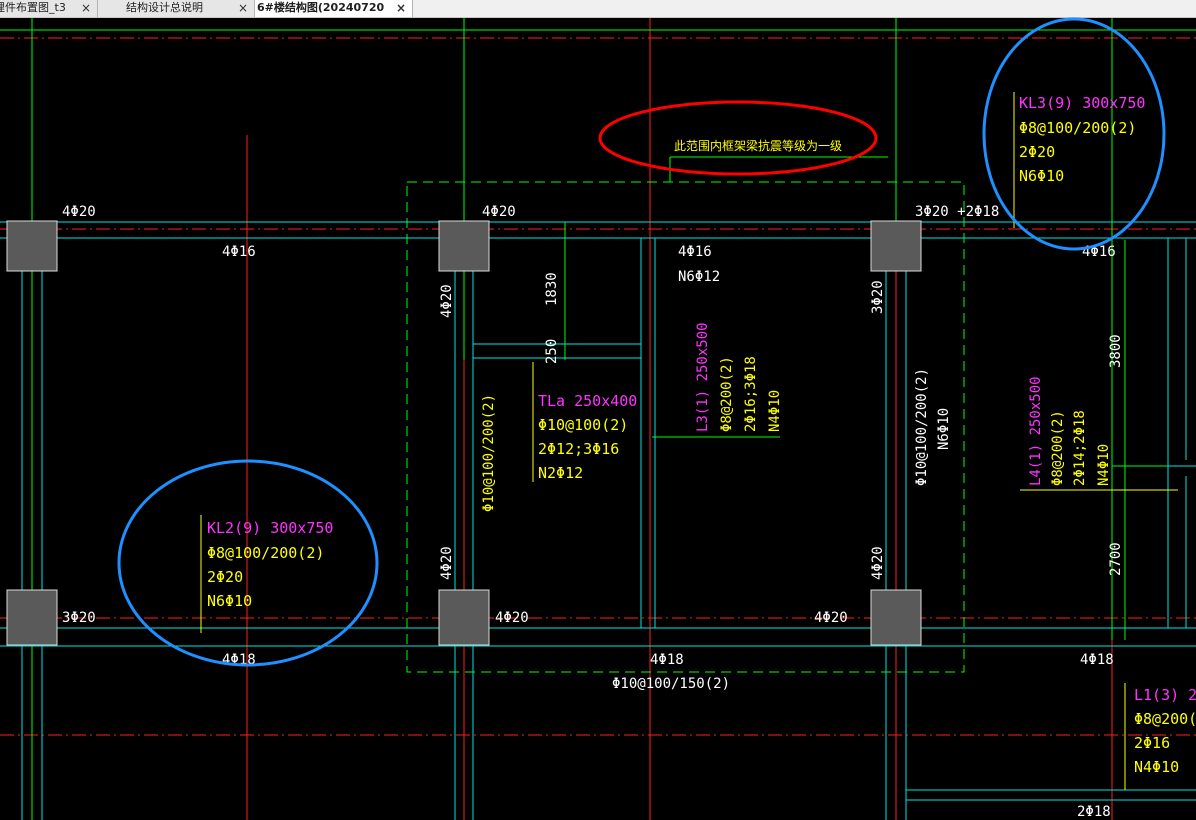 The width and height of the screenshot is (1196, 820). What do you see at coordinates (1094, 812) in the screenshot?
I see `span-label: 2Φ18` at bounding box center [1094, 812].